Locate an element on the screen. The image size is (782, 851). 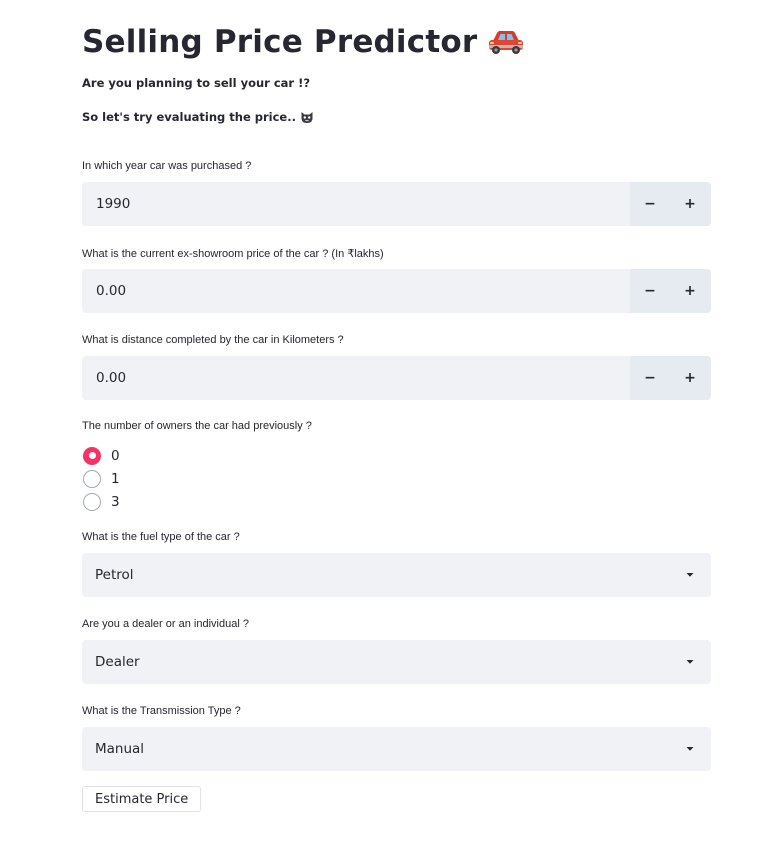
distance-increment-button: + is located at coordinates (690, 378).